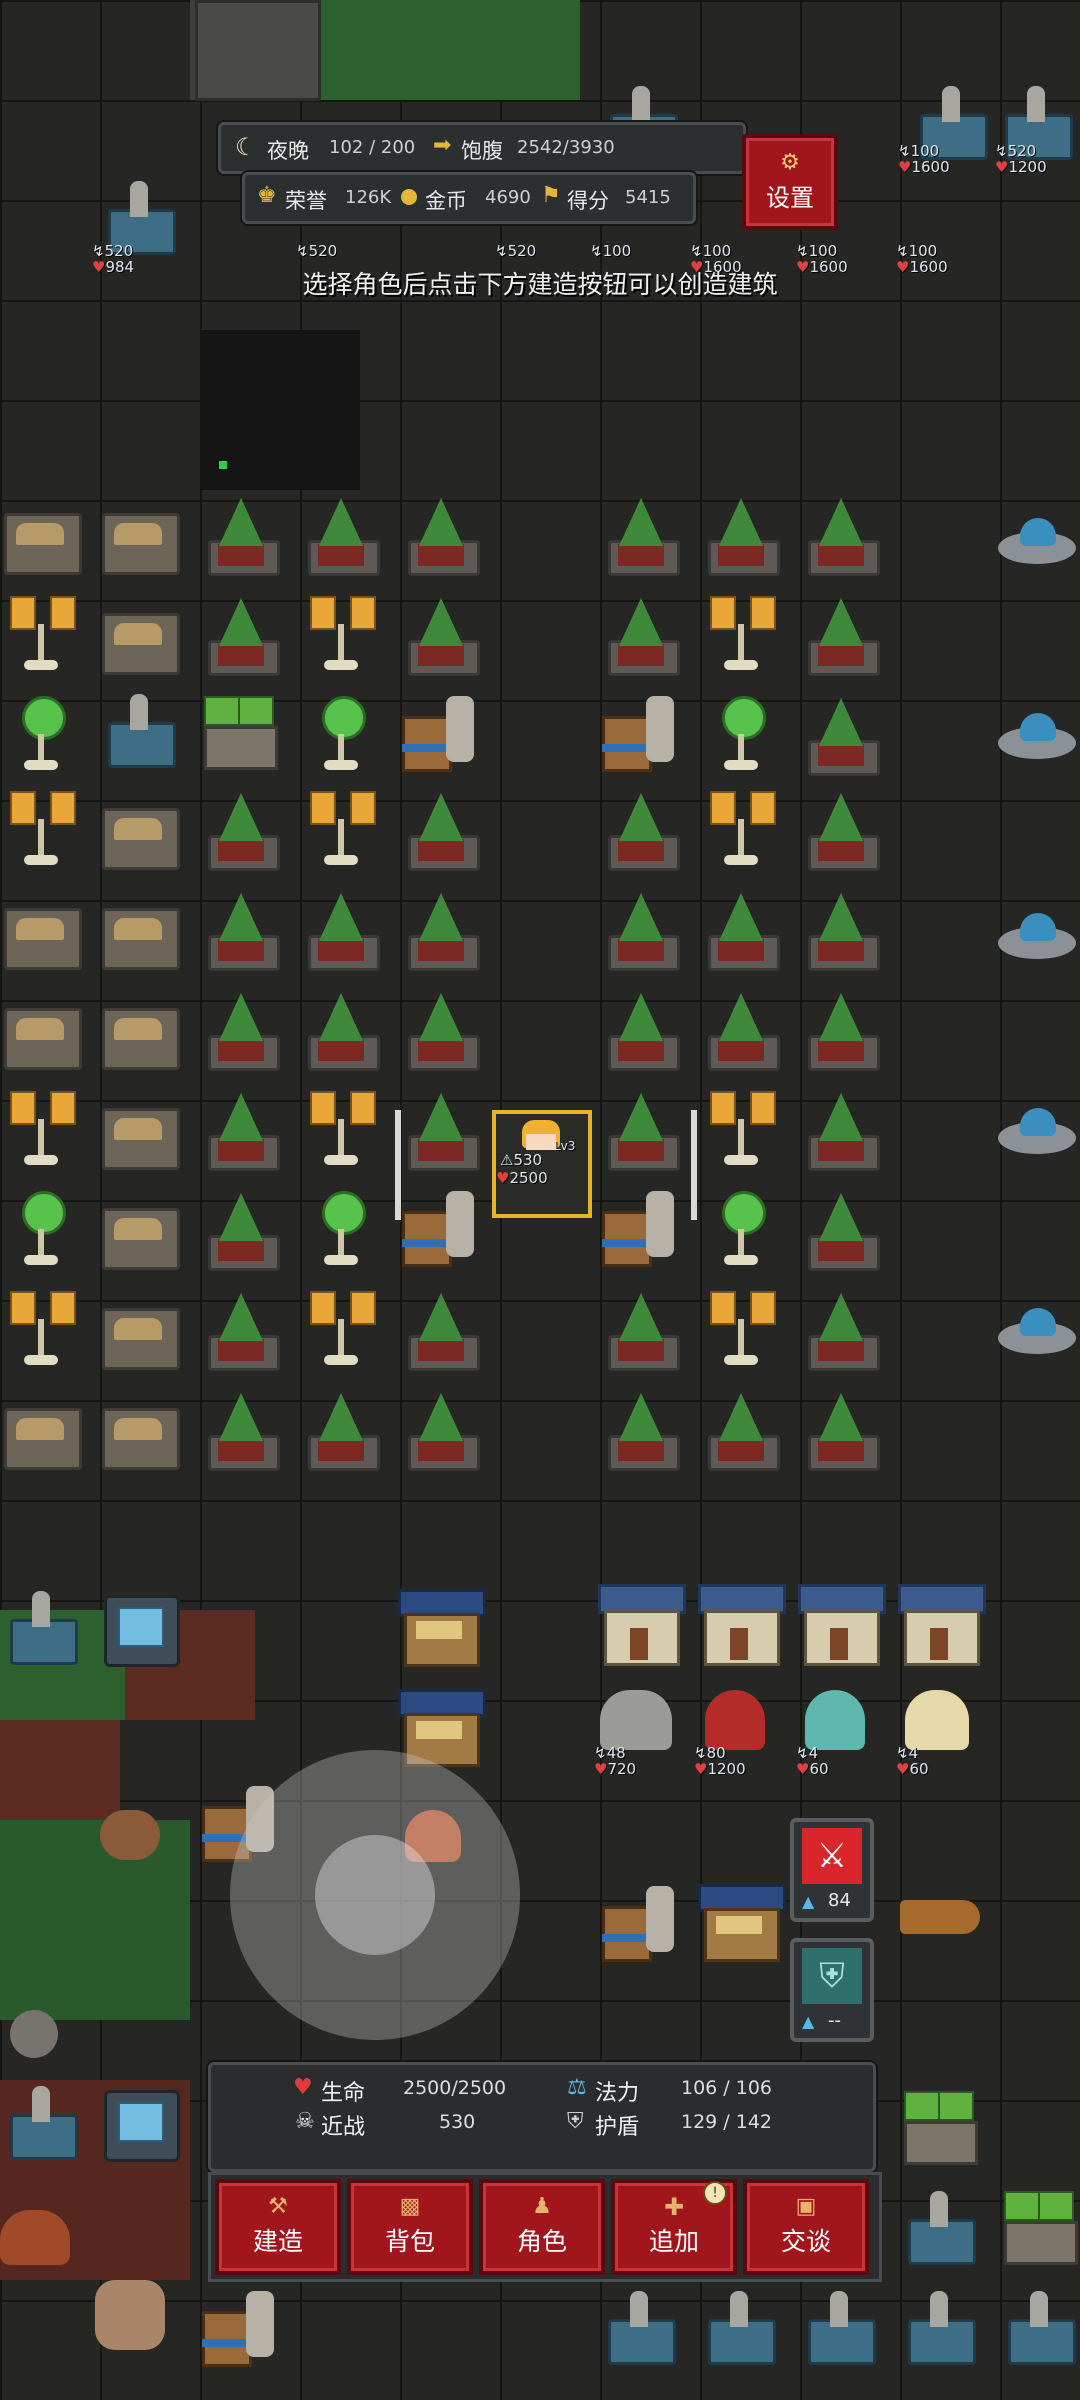 The image size is (1080, 2400). I want to click on hero-character: ⚠530 Lv3 ♥2500, so click(542, 1164).